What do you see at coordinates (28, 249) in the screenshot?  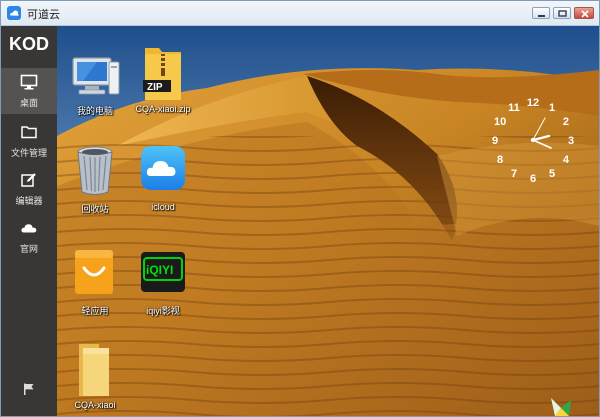 I see `sidebar-item-label: 官网` at bounding box center [28, 249].